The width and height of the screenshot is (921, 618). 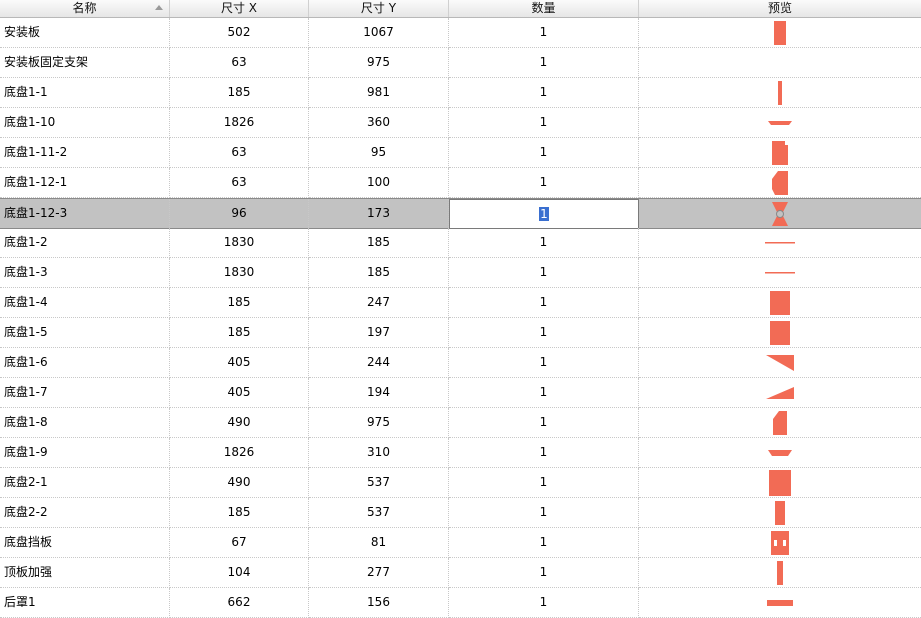 I want to click on table-row: 底盘挡板 67 81 1, so click(x=460, y=543).